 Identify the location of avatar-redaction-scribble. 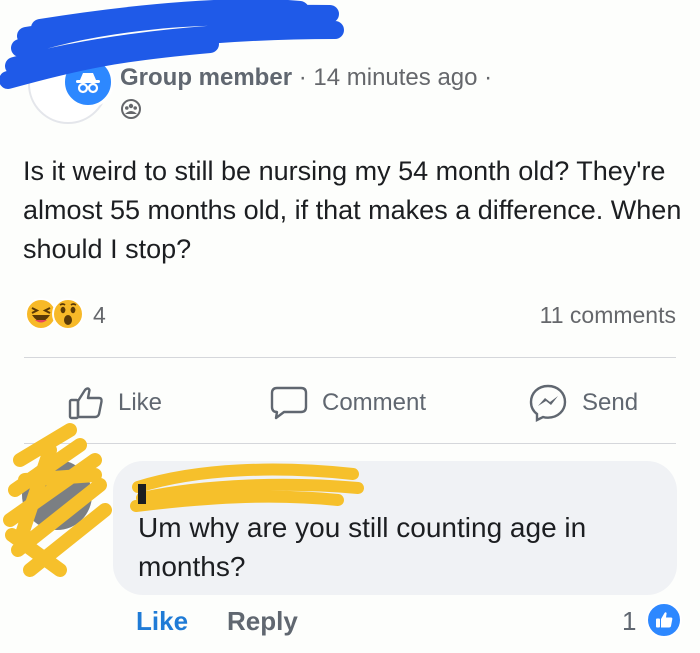
(57, 500).